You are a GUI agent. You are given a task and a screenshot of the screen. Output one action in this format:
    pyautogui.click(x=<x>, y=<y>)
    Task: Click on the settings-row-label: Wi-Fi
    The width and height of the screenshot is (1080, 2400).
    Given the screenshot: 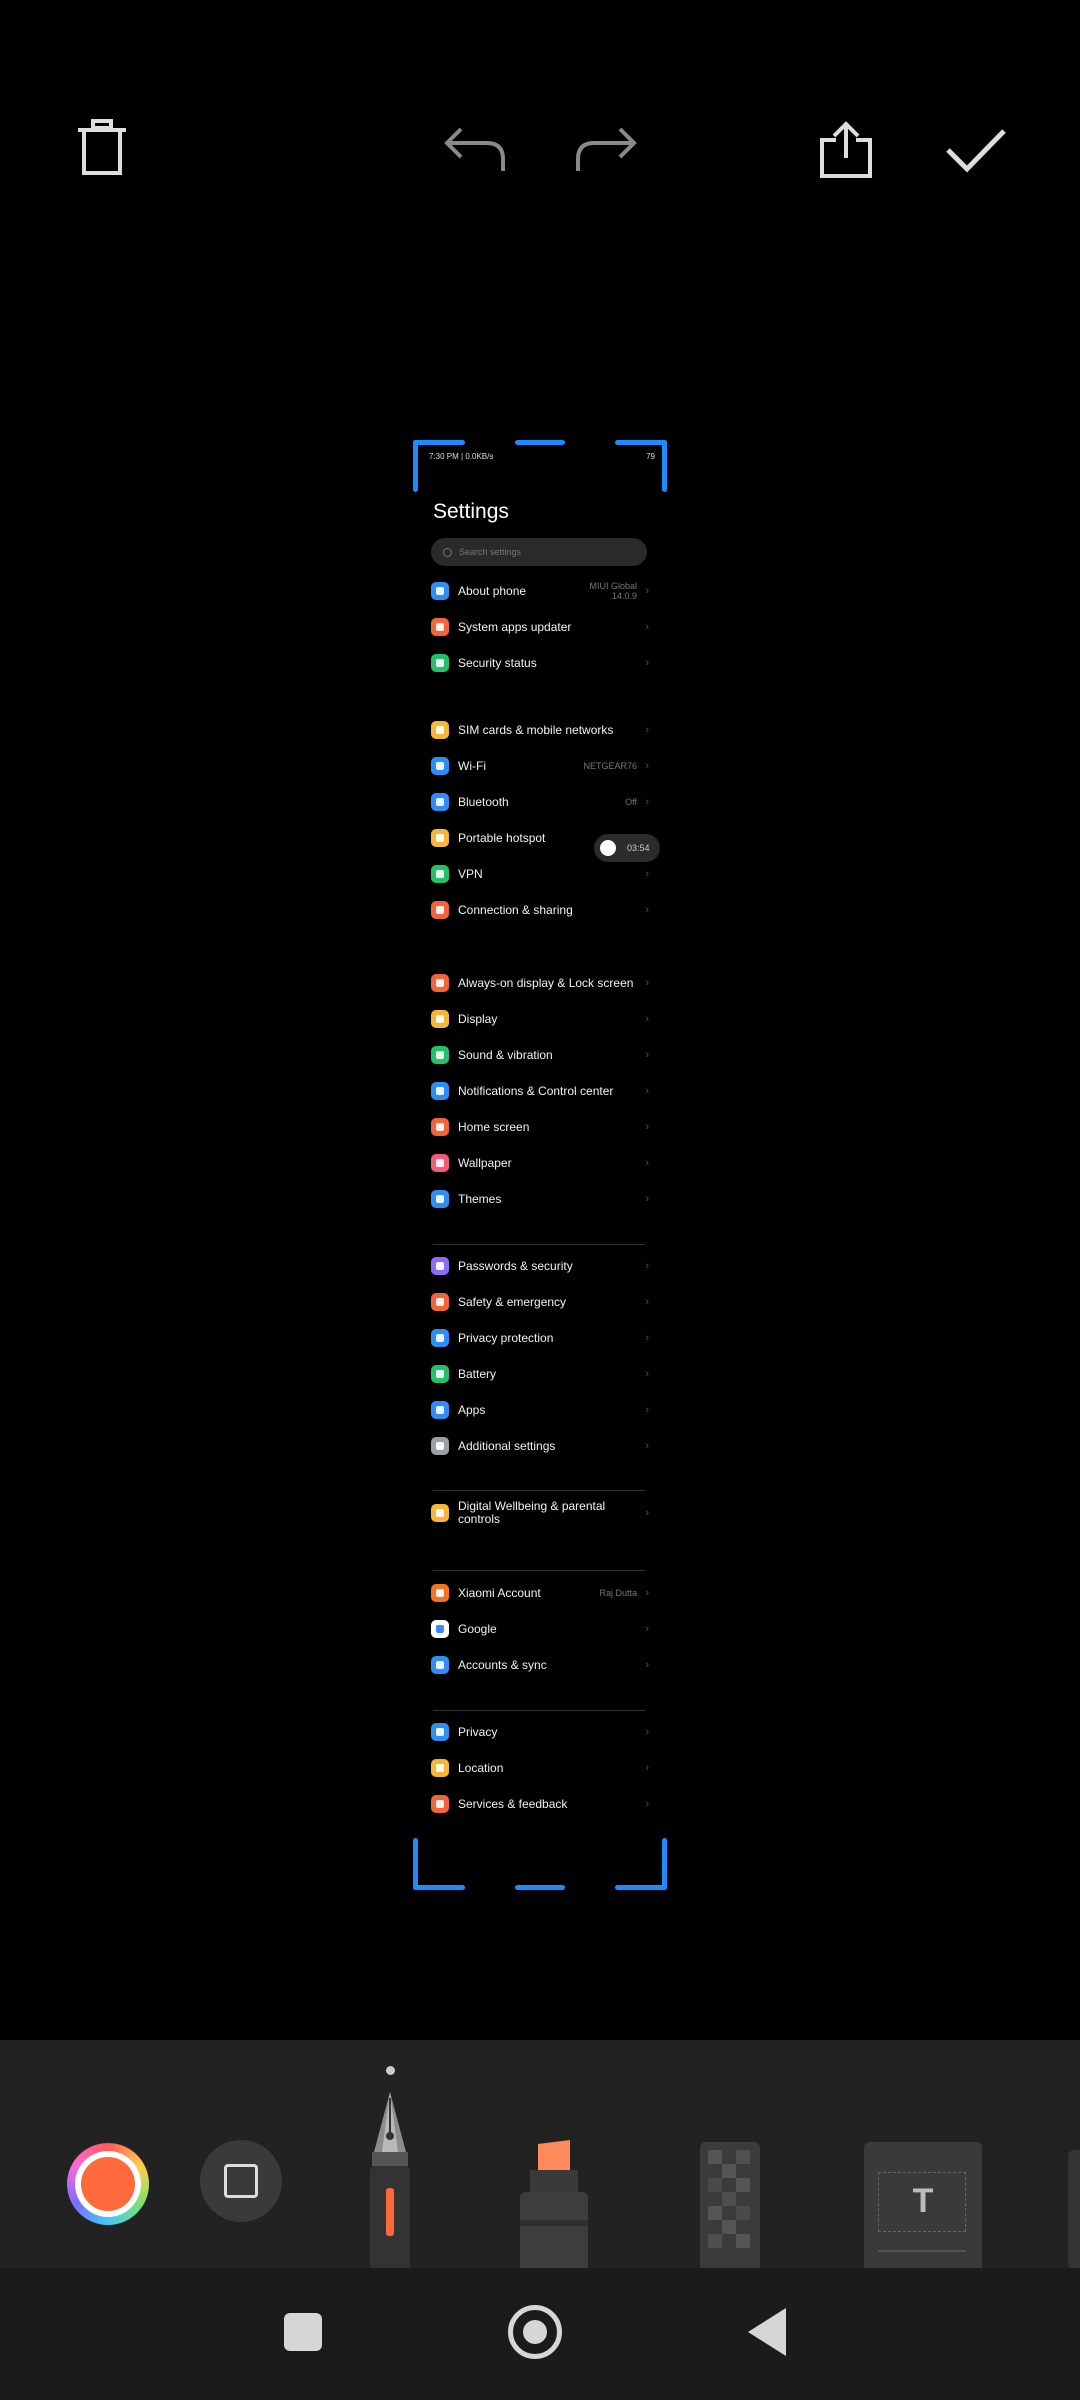 What is the action you would take?
    pyautogui.click(x=472, y=765)
    